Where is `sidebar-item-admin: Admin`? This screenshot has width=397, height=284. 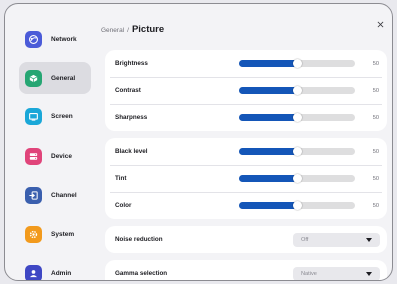
sidebar-item-admin: Admin is located at coordinates (55, 268).